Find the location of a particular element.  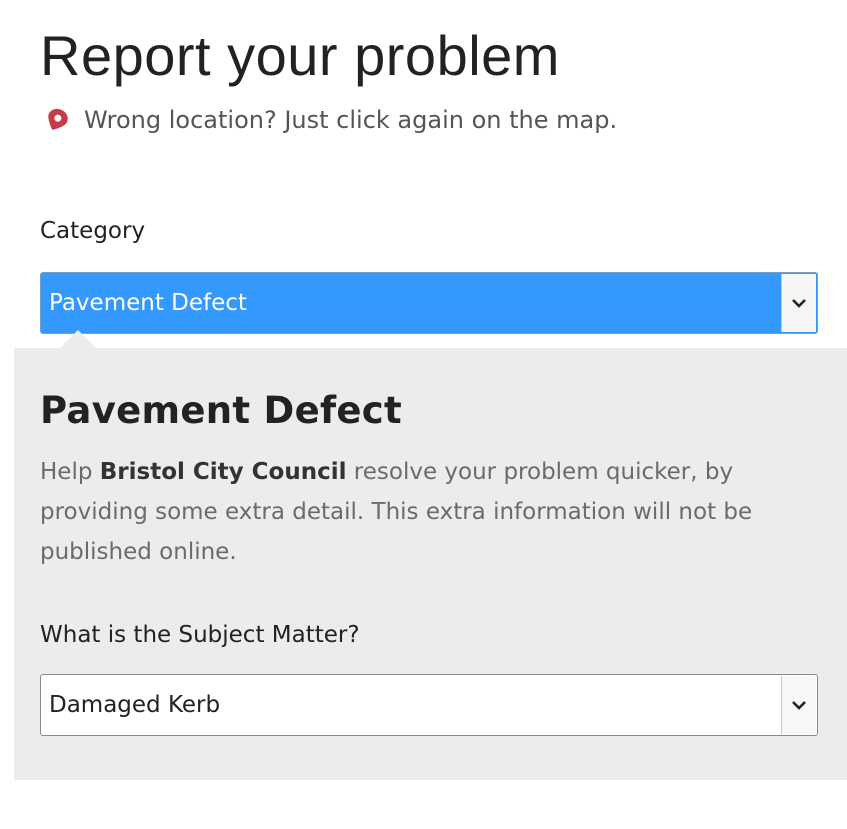

panel-pointer is located at coordinates (78, 339).